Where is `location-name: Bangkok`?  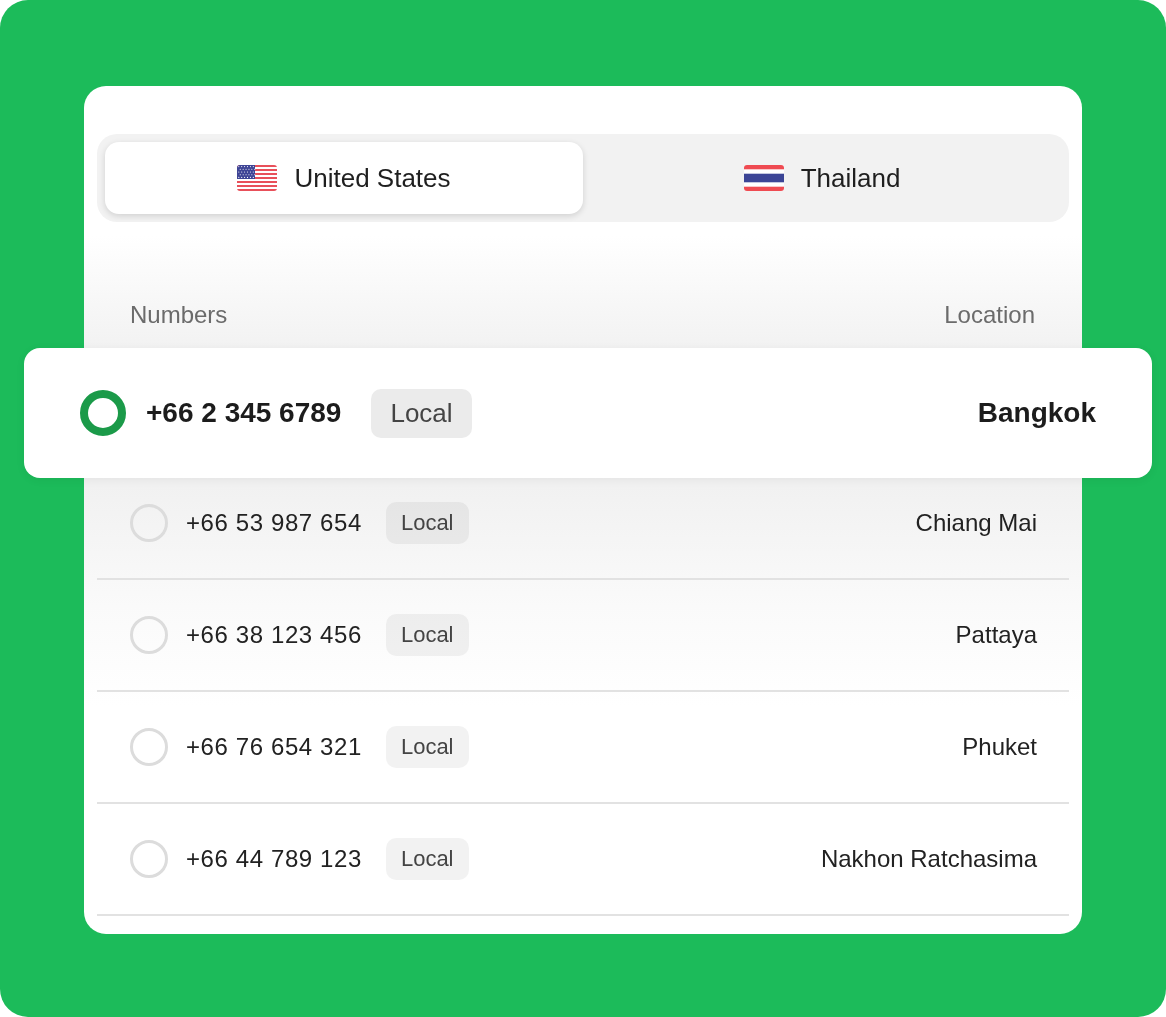 location-name: Bangkok is located at coordinates (1036, 413).